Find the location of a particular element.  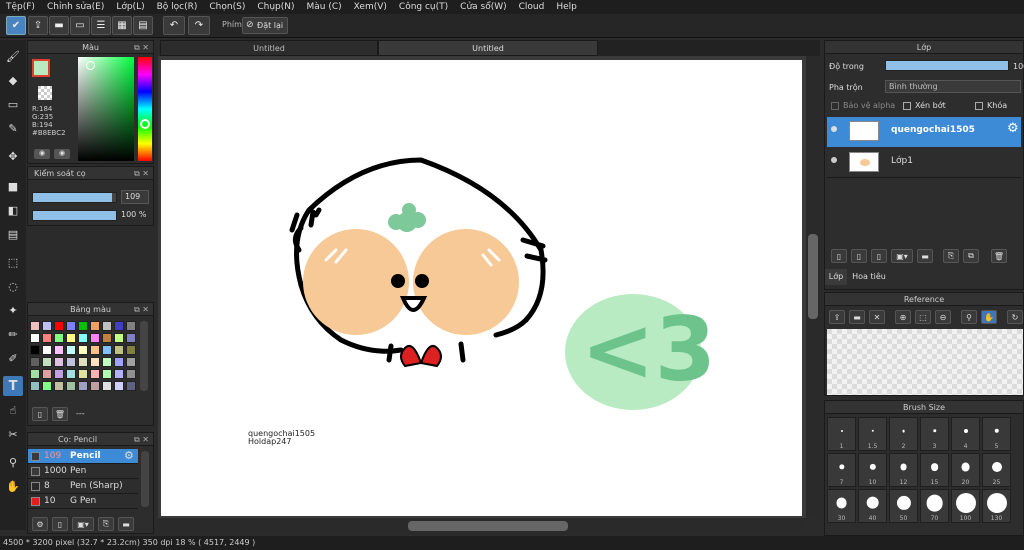

ref-fit-icon: ⬚ is located at coordinates (923, 317).